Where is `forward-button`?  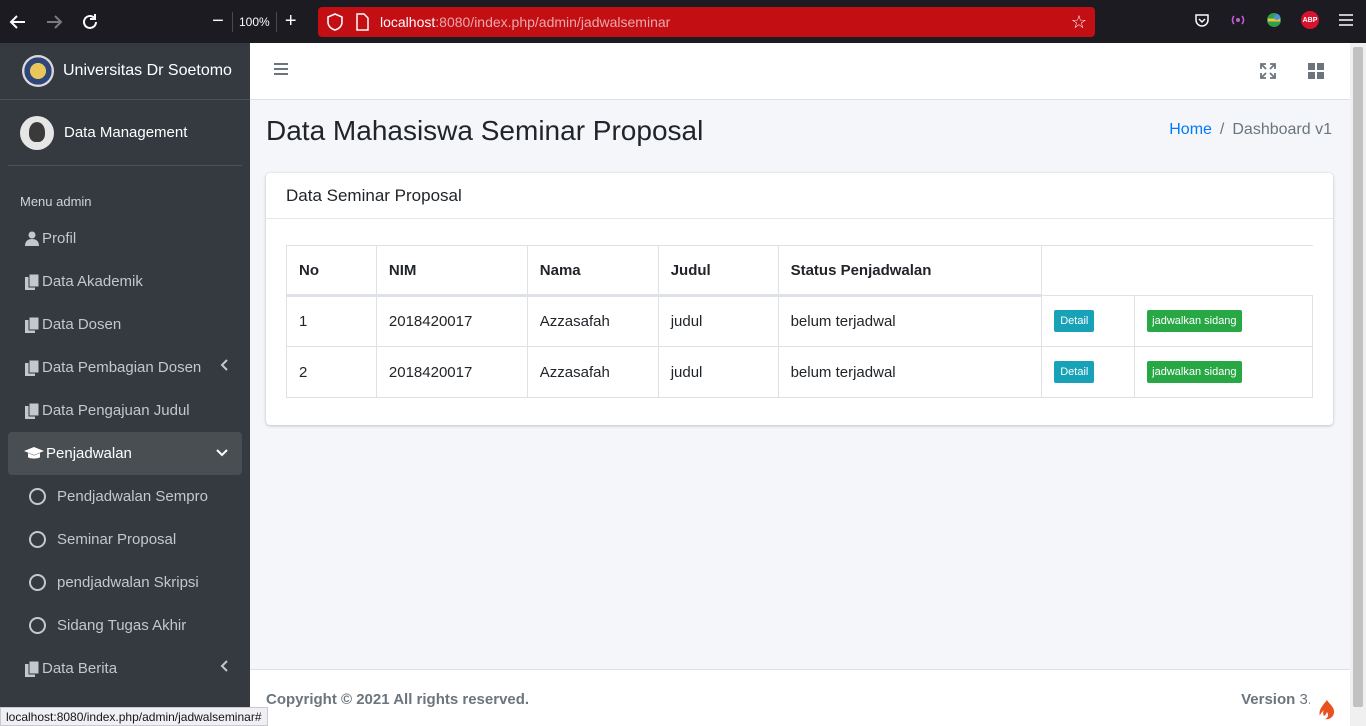 forward-button is located at coordinates (54, 22).